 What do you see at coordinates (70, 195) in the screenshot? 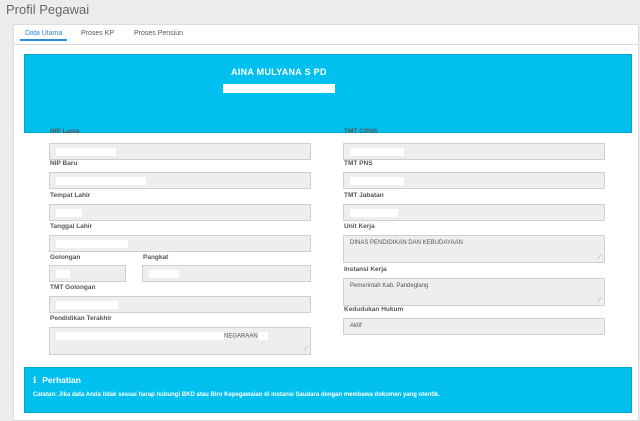
I see `tempat-lahir-label: Tempat Lahir` at bounding box center [70, 195].